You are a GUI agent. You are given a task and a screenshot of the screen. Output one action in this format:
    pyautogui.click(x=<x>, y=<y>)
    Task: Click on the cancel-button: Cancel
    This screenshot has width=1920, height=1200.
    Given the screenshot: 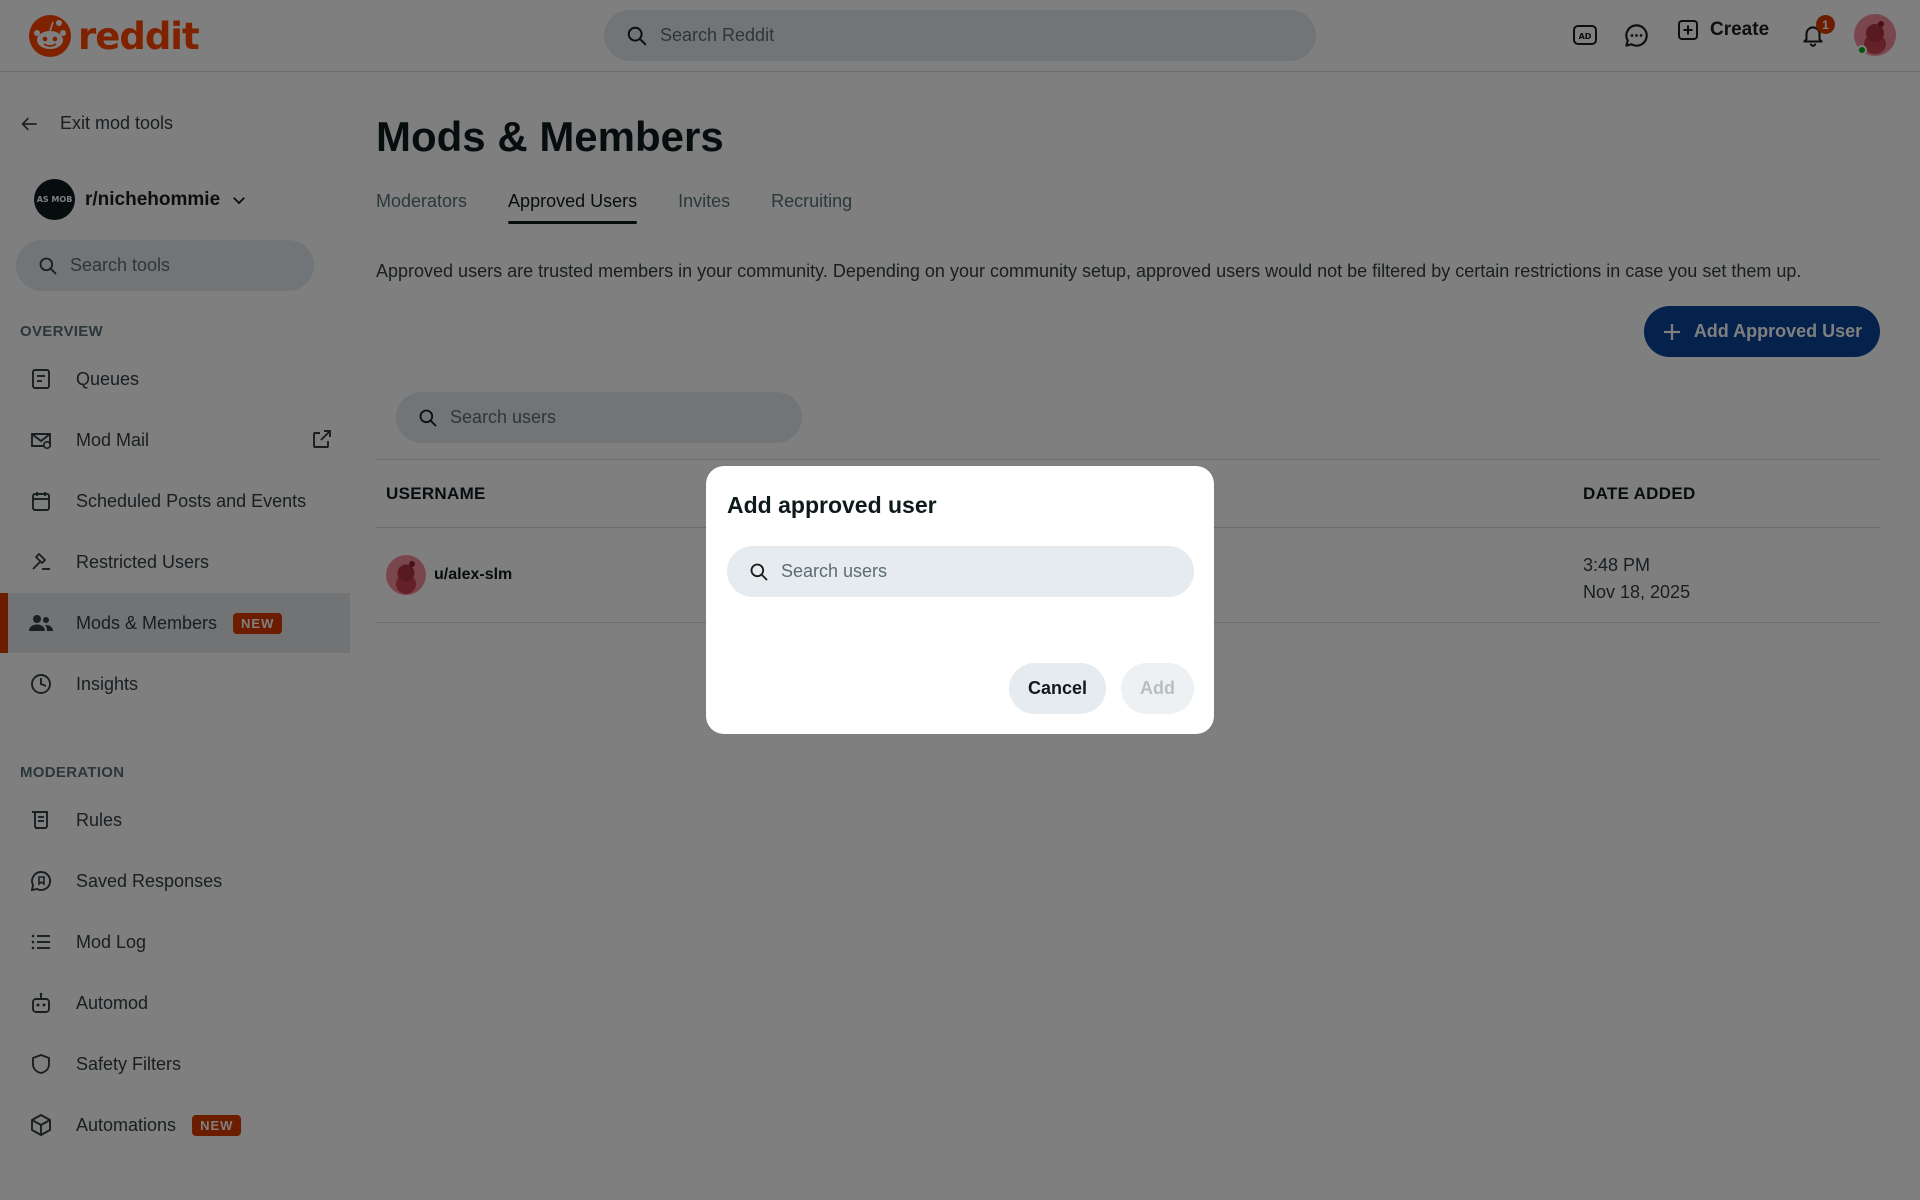 What is the action you would take?
    pyautogui.click(x=1057, y=688)
    